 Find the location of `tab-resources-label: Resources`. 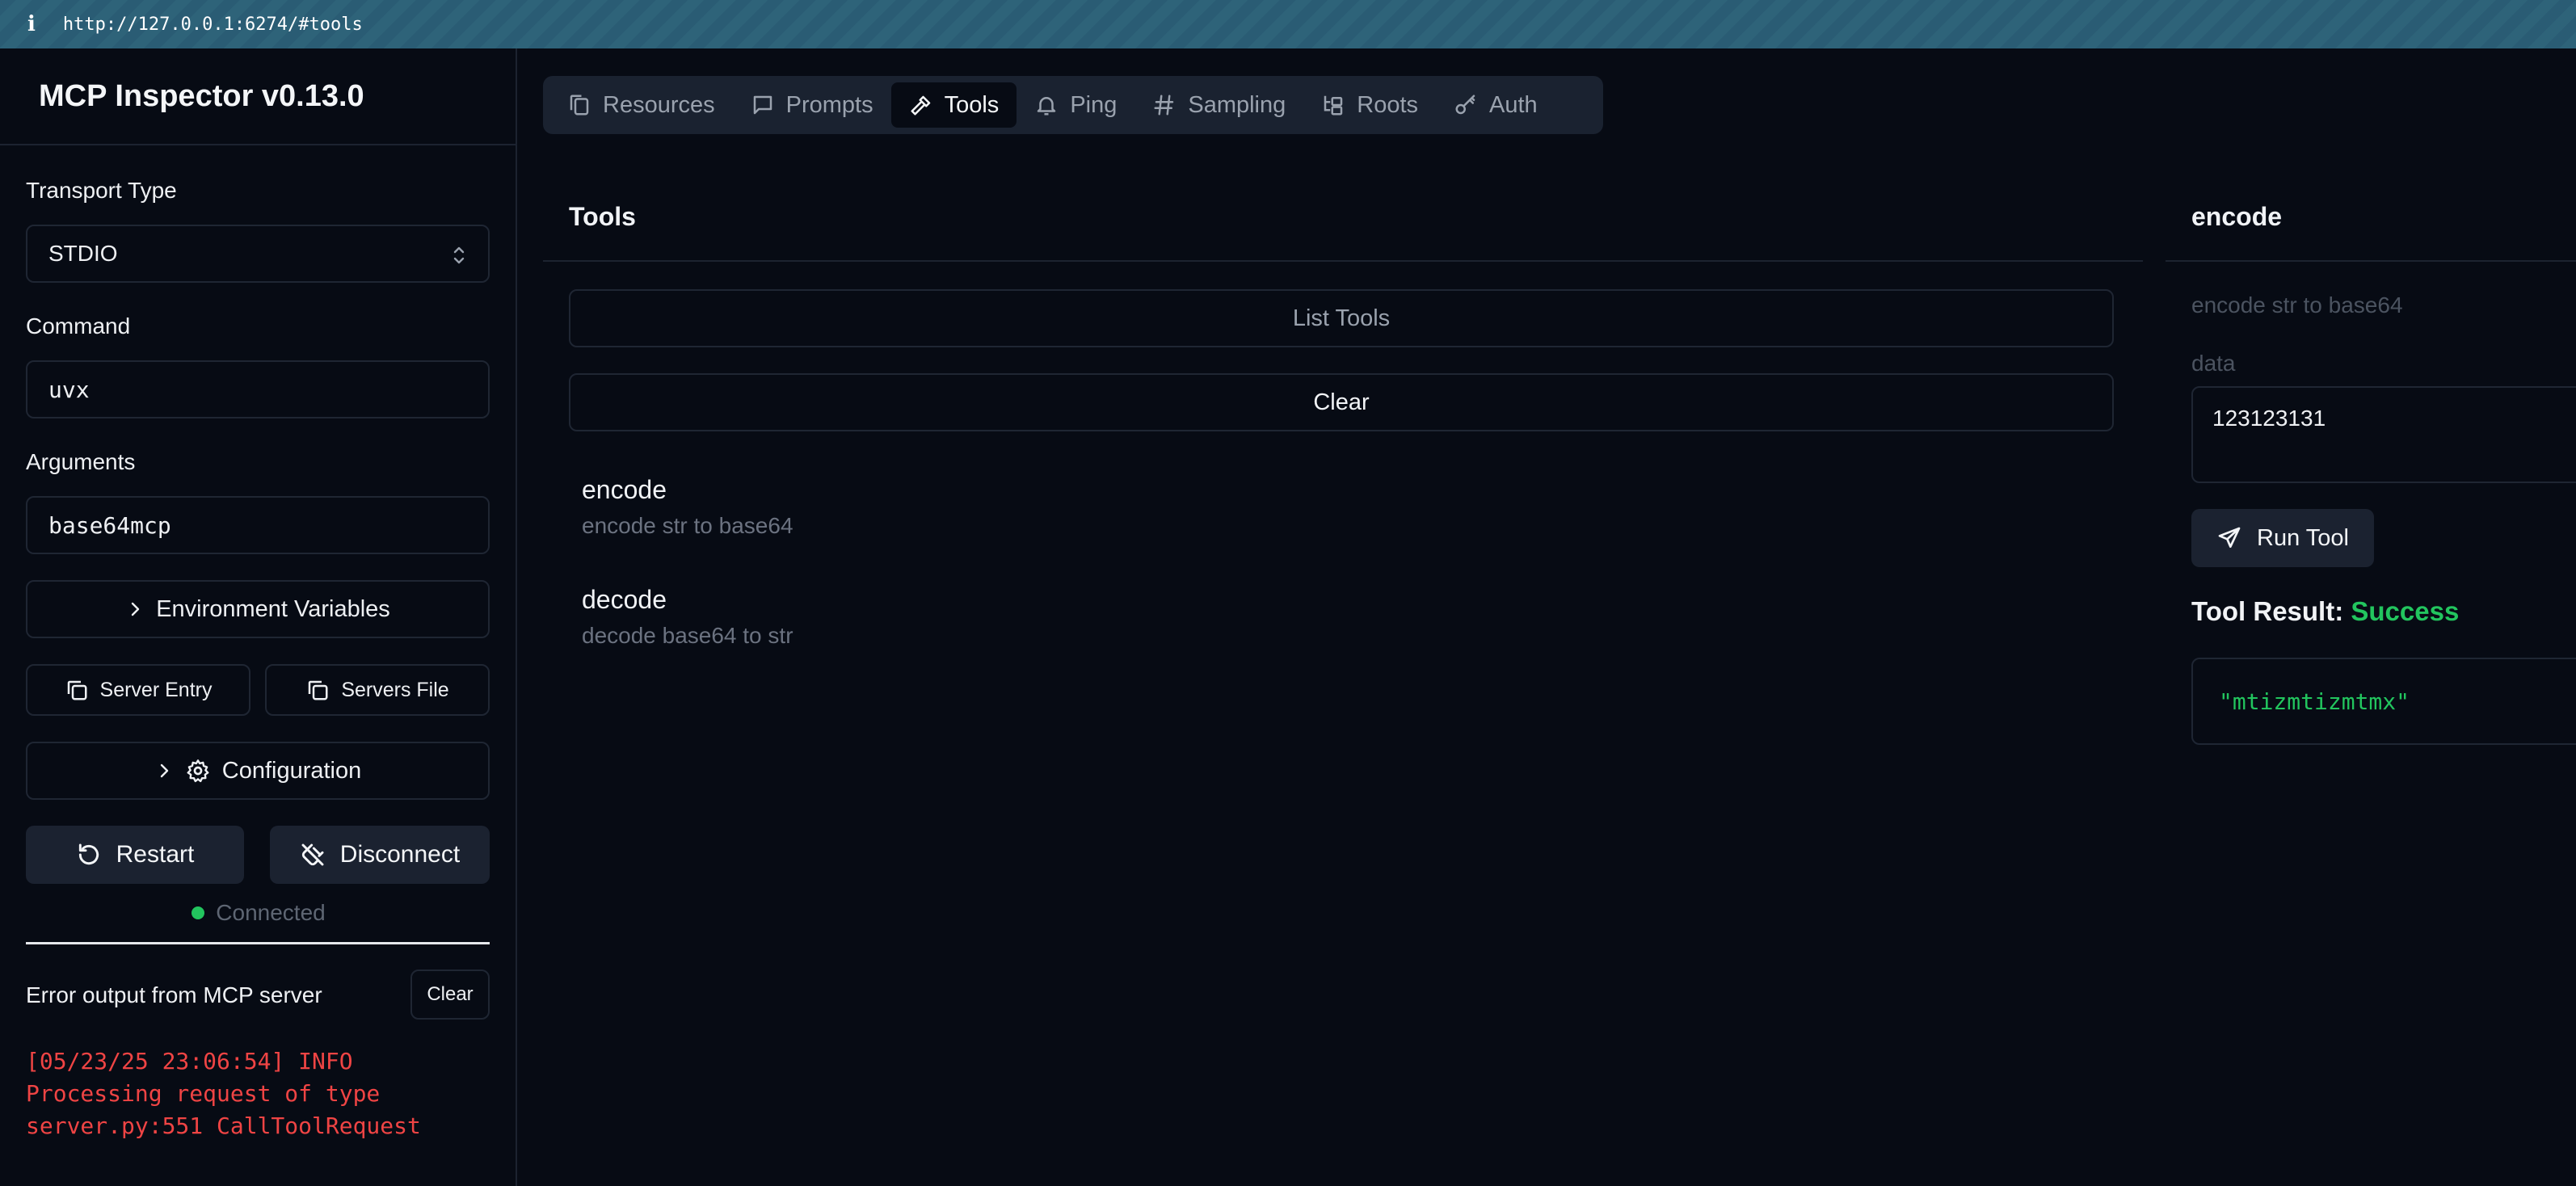

tab-resources-label: Resources is located at coordinates (659, 104).